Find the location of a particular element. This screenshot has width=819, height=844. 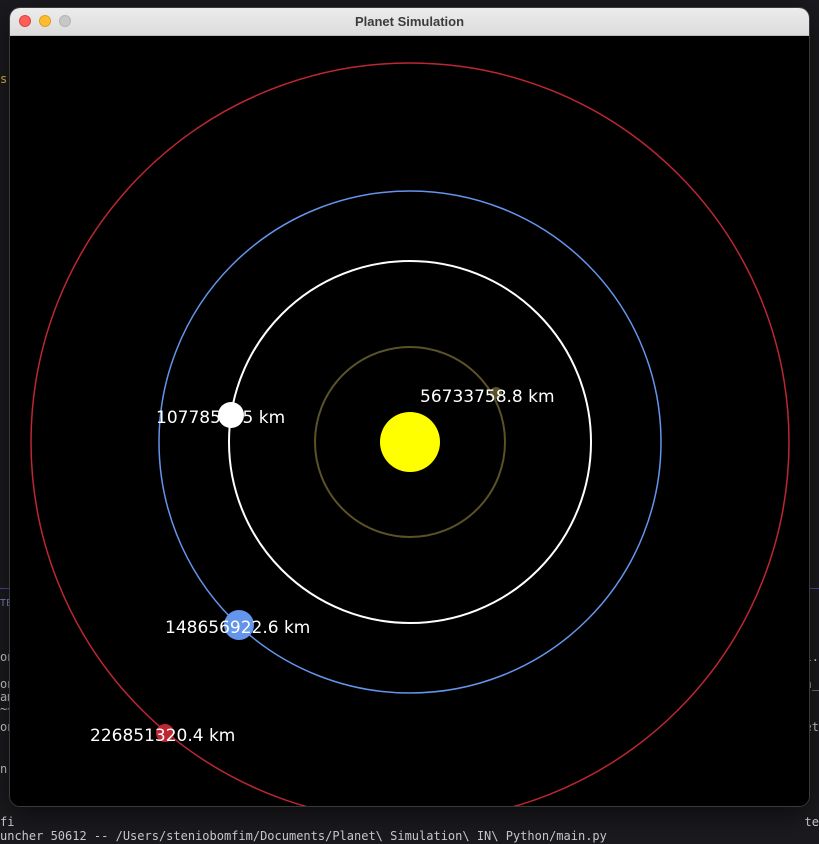

earth-distance-label: 148656922.6 km is located at coordinates (237, 628).